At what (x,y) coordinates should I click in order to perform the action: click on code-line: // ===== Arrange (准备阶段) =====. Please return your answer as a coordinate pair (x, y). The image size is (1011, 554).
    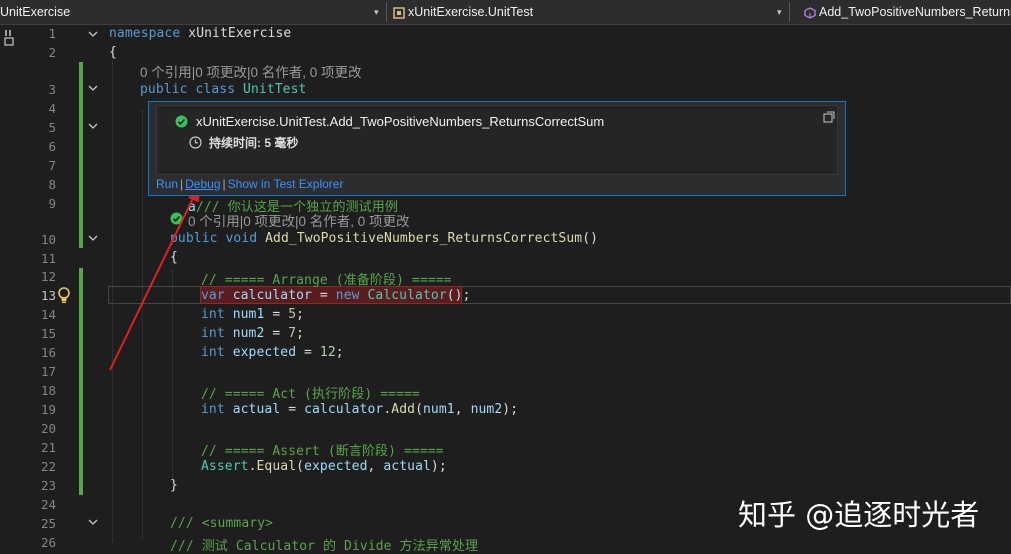
    Looking at the image, I should click on (326, 278).